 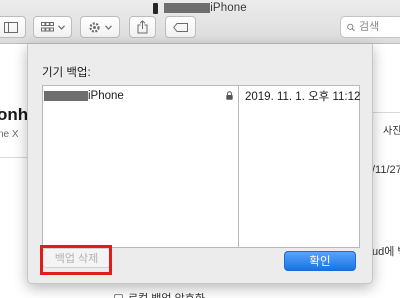 I want to click on backup-name-cell: iPhone, so click(x=140, y=96).